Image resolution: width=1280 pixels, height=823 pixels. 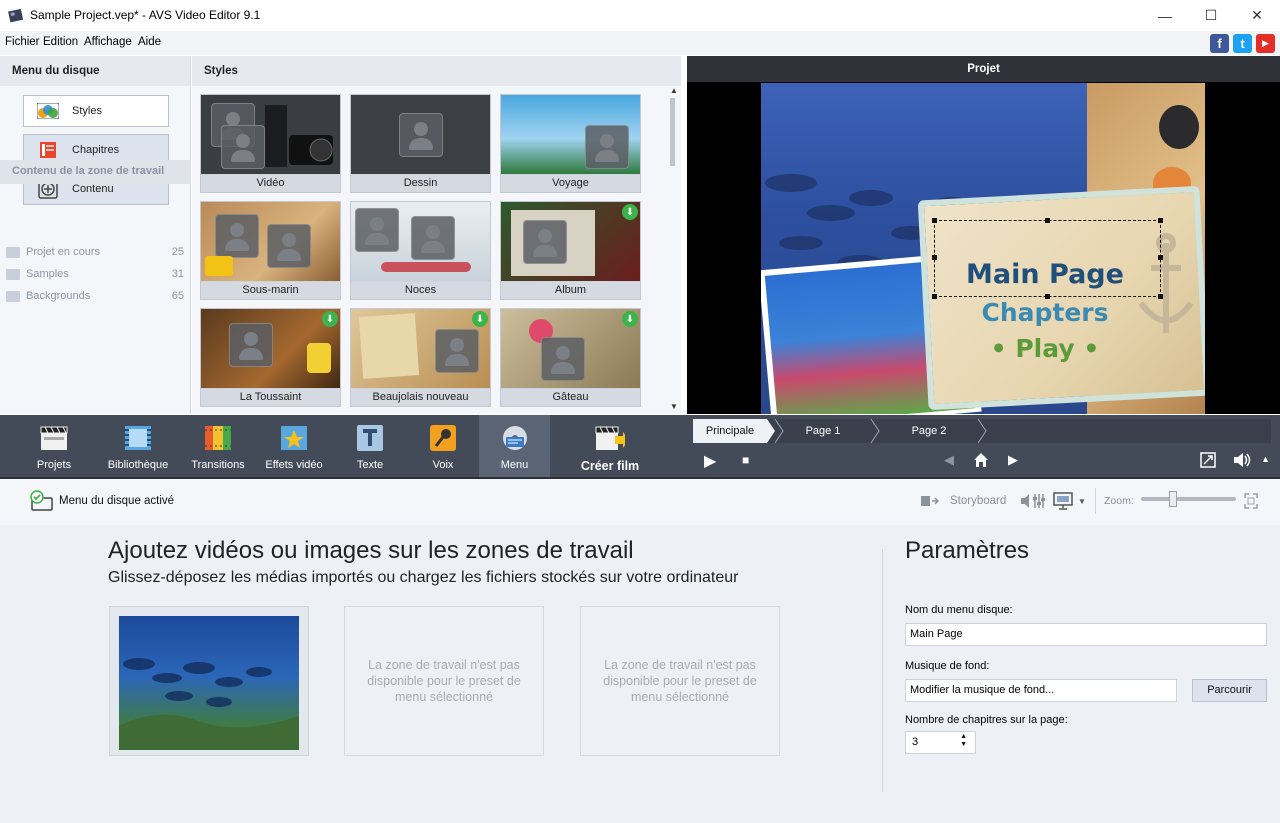 What do you see at coordinates (177, 296) in the screenshot?
I see `content-item-count: 65` at bounding box center [177, 296].